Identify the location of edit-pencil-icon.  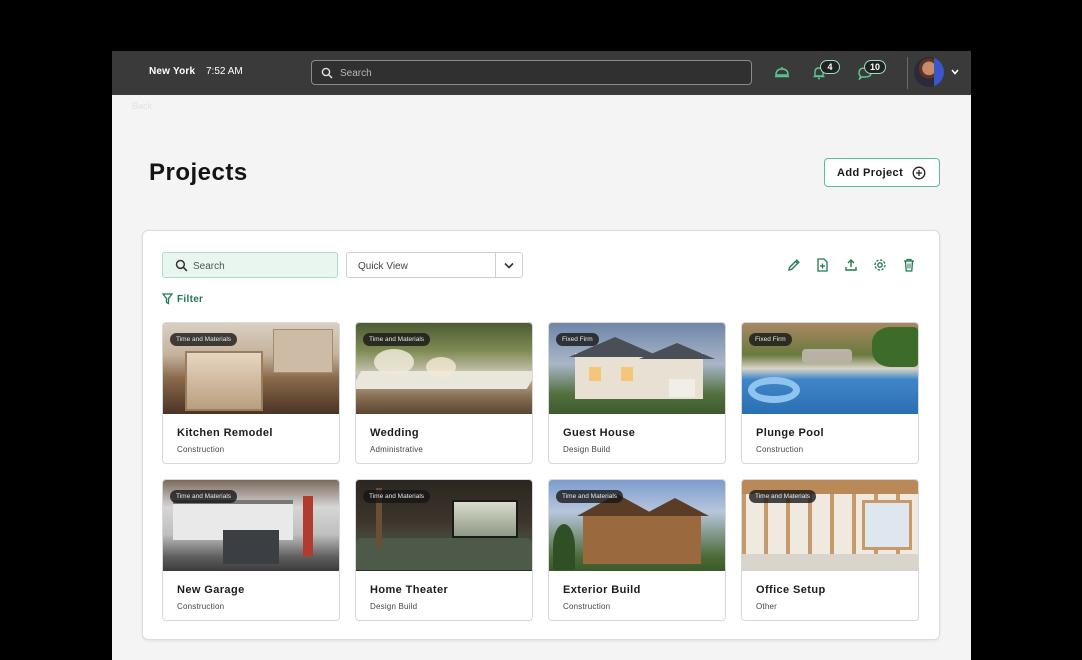
(794, 265).